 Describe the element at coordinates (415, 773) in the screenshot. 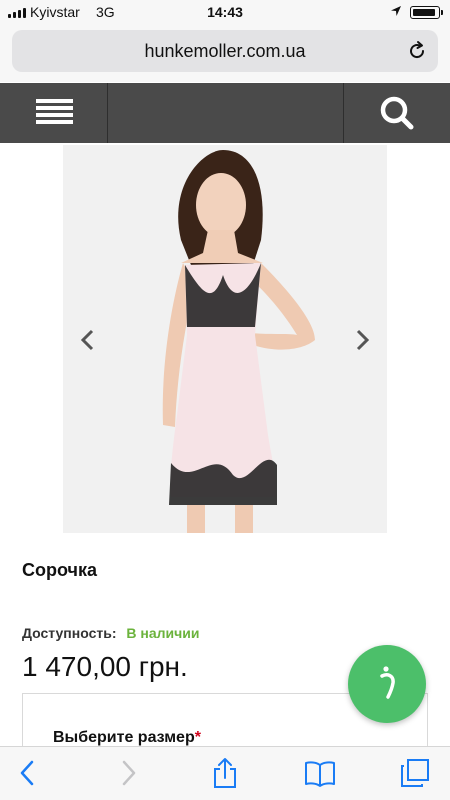

I see `tabs-icon` at that location.